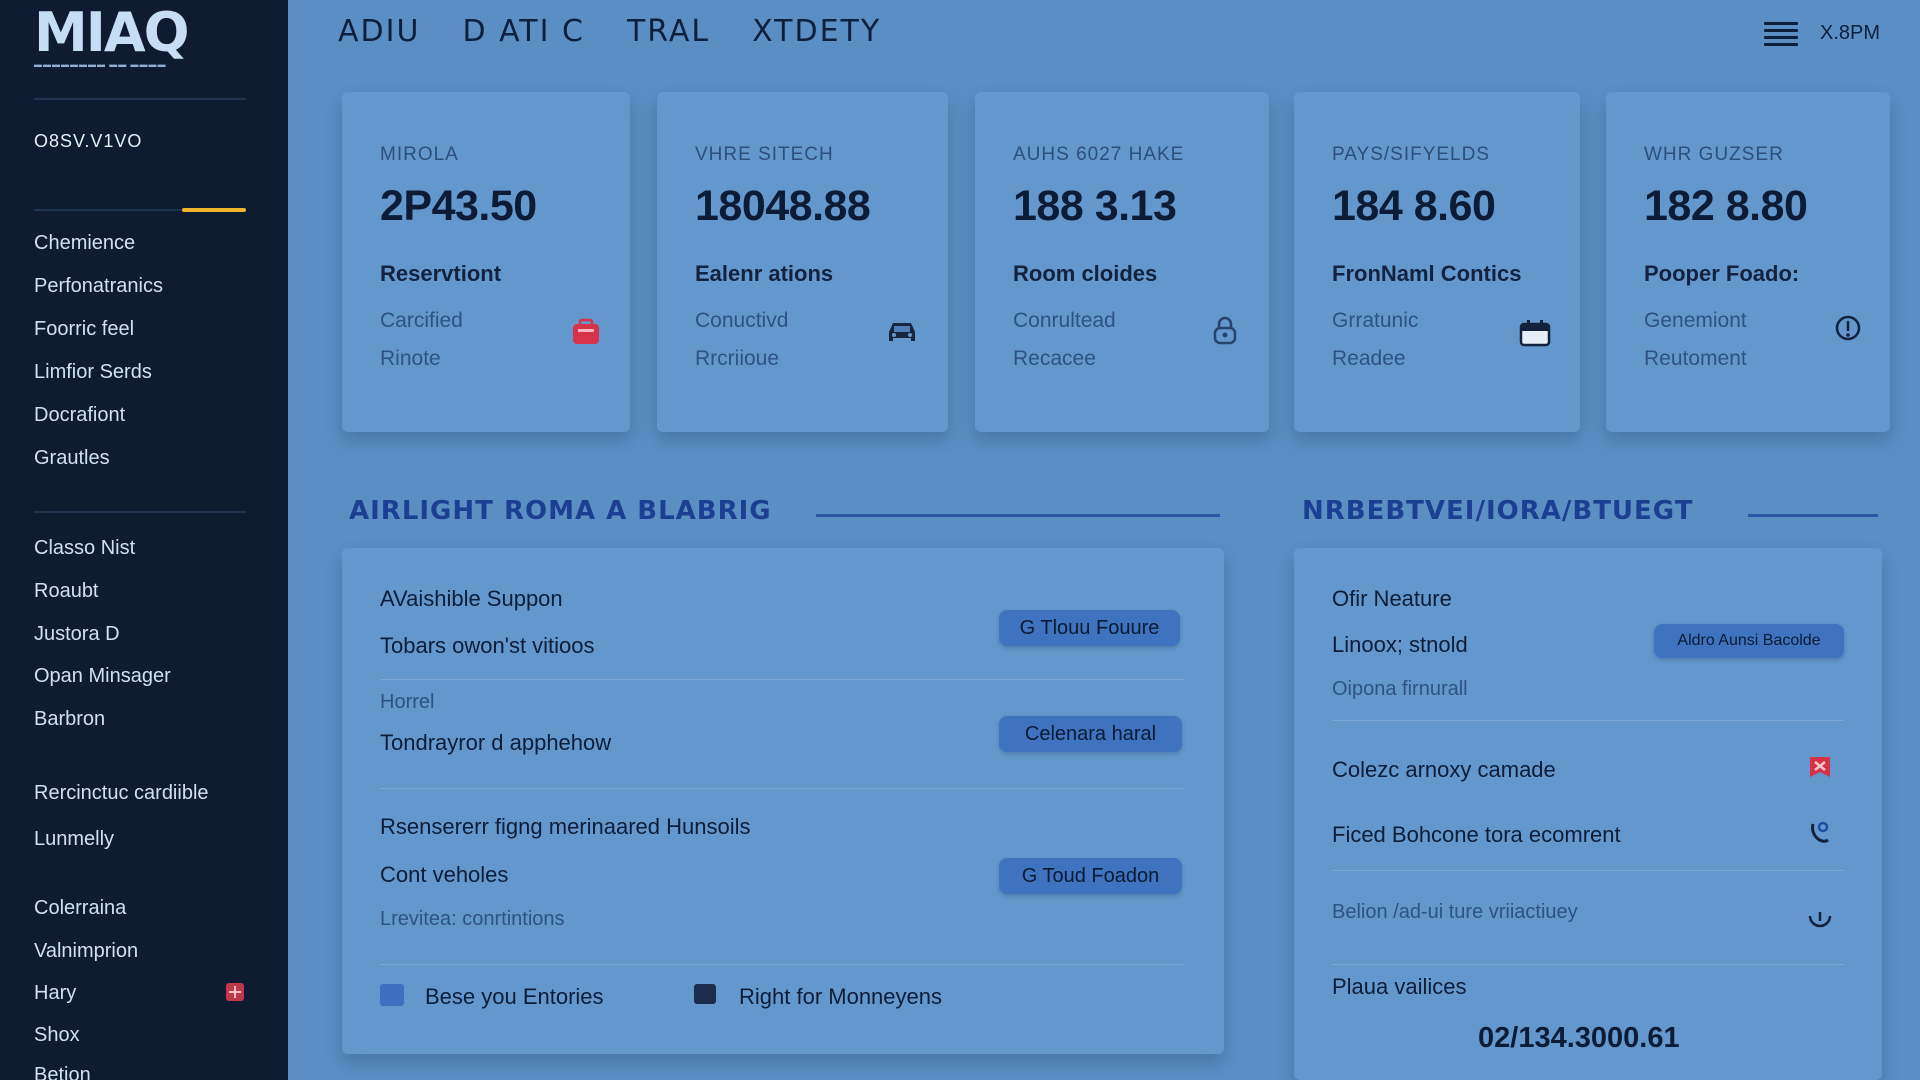 The height and width of the screenshot is (1080, 1920). Describe the element at coordinates (496, 742) in the screenshot. I see `row-text: Tondrayror d apphehow` at that location.